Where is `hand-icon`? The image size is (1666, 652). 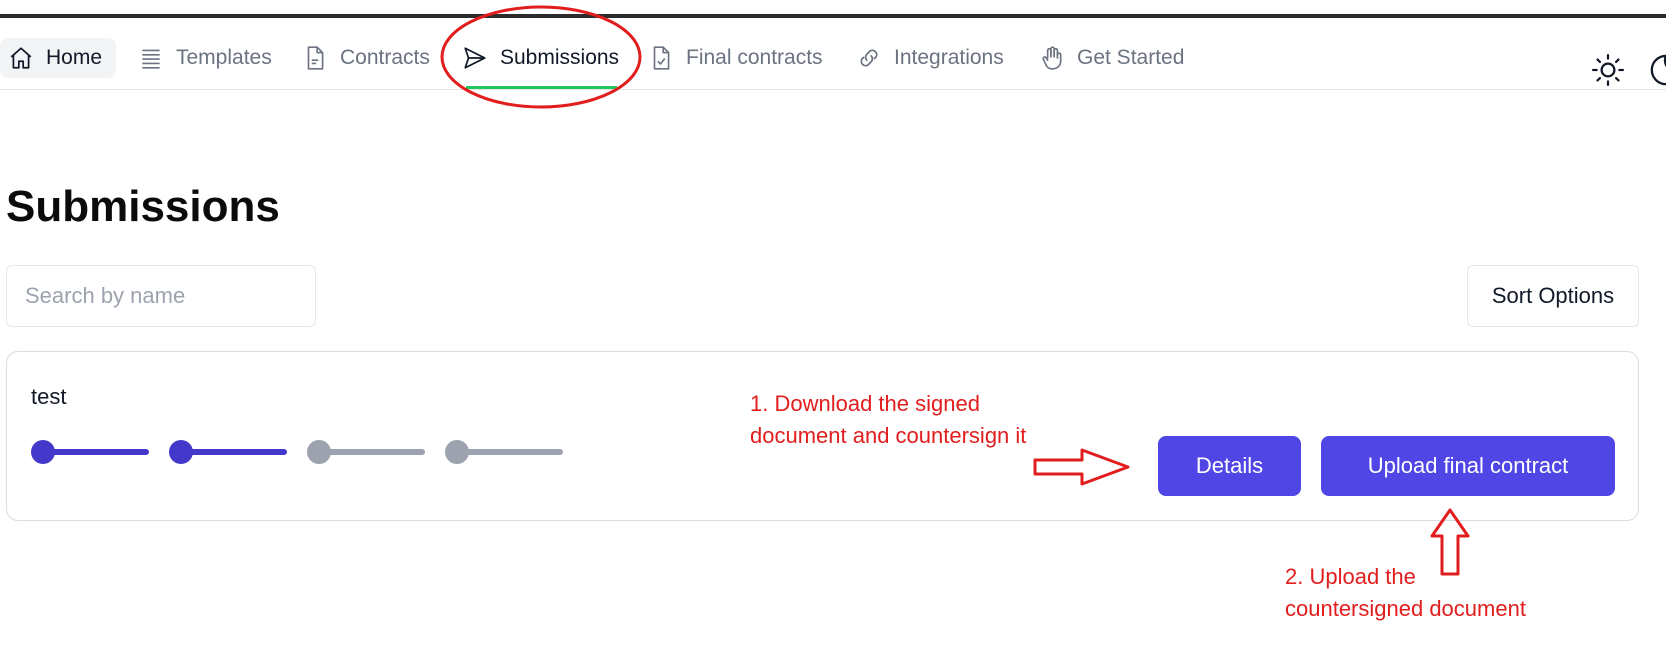 hand-icon is located at coordinates (1052, 58).